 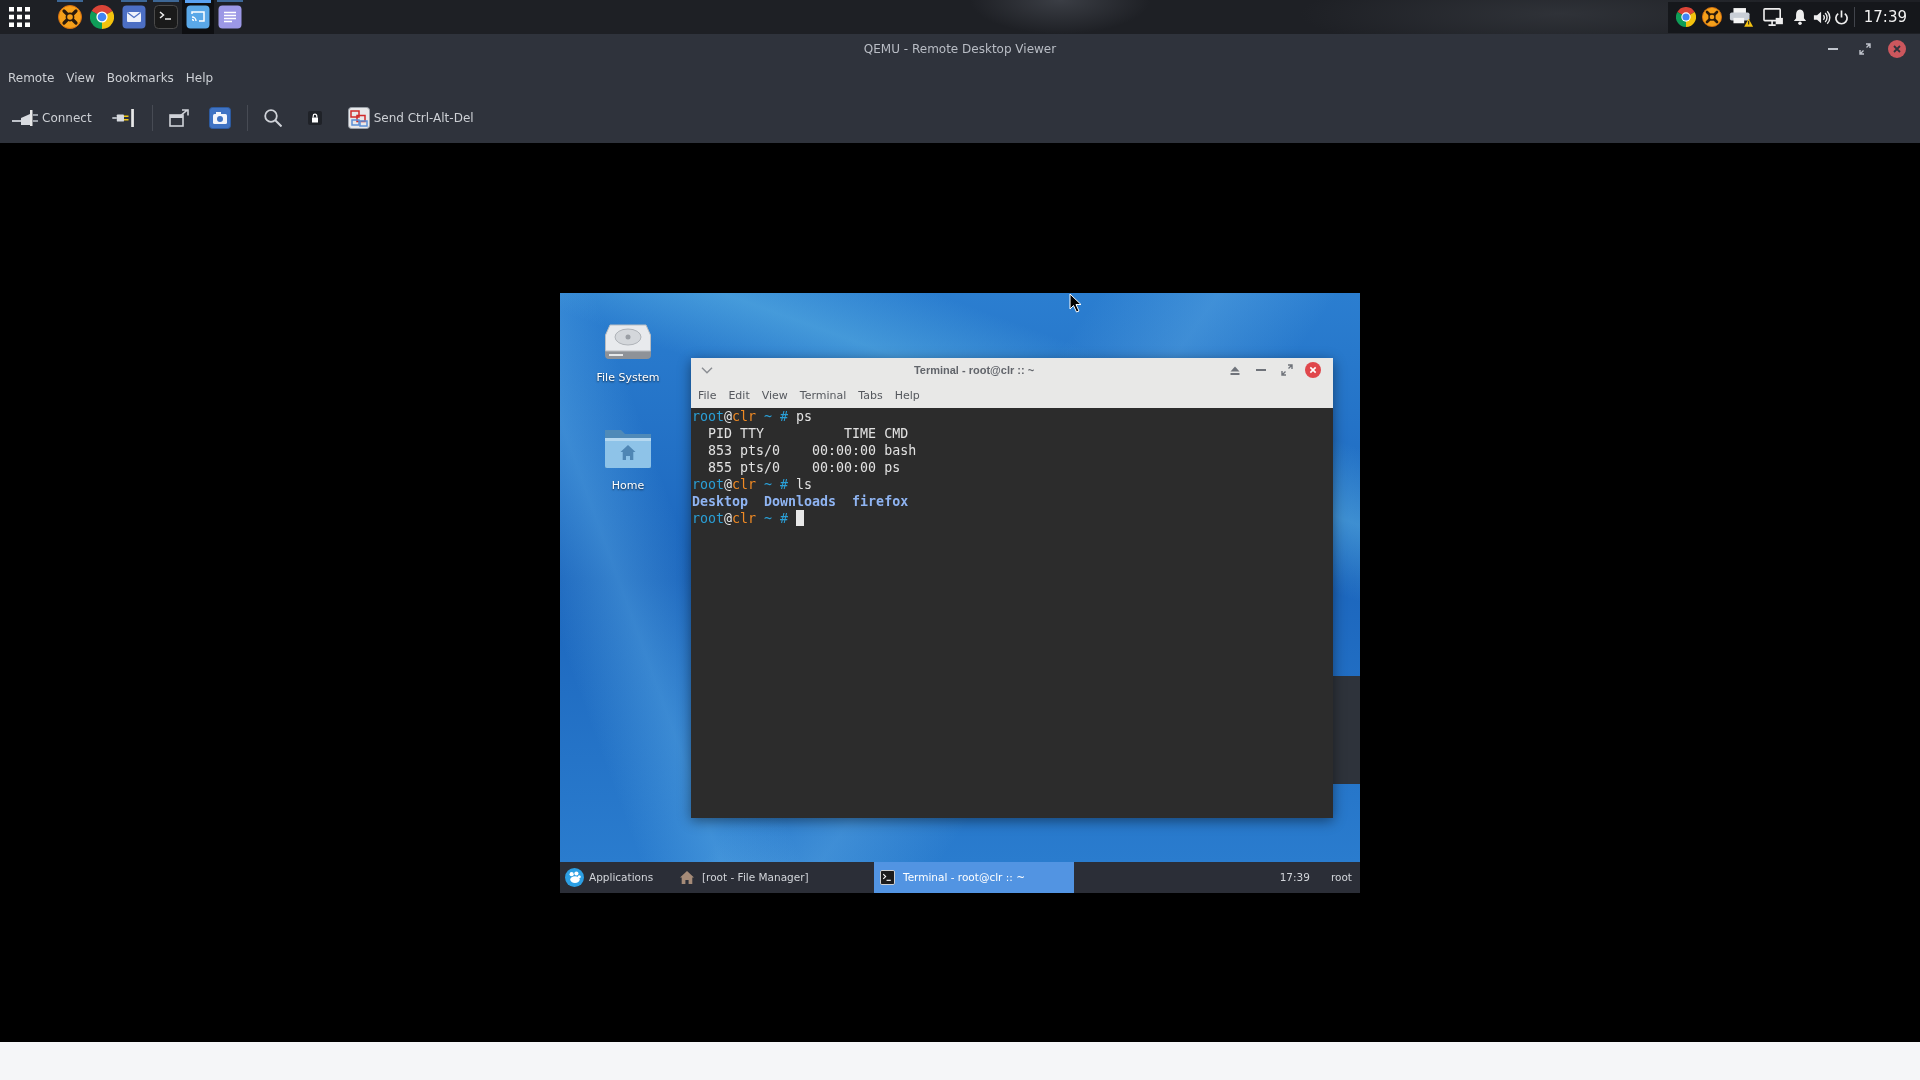 What do you see at coordinates (812, 450) in the screenshot?
I see `terminal-line: 853 pts/0 00:00:00 bash` at bounding box center [812, 450].